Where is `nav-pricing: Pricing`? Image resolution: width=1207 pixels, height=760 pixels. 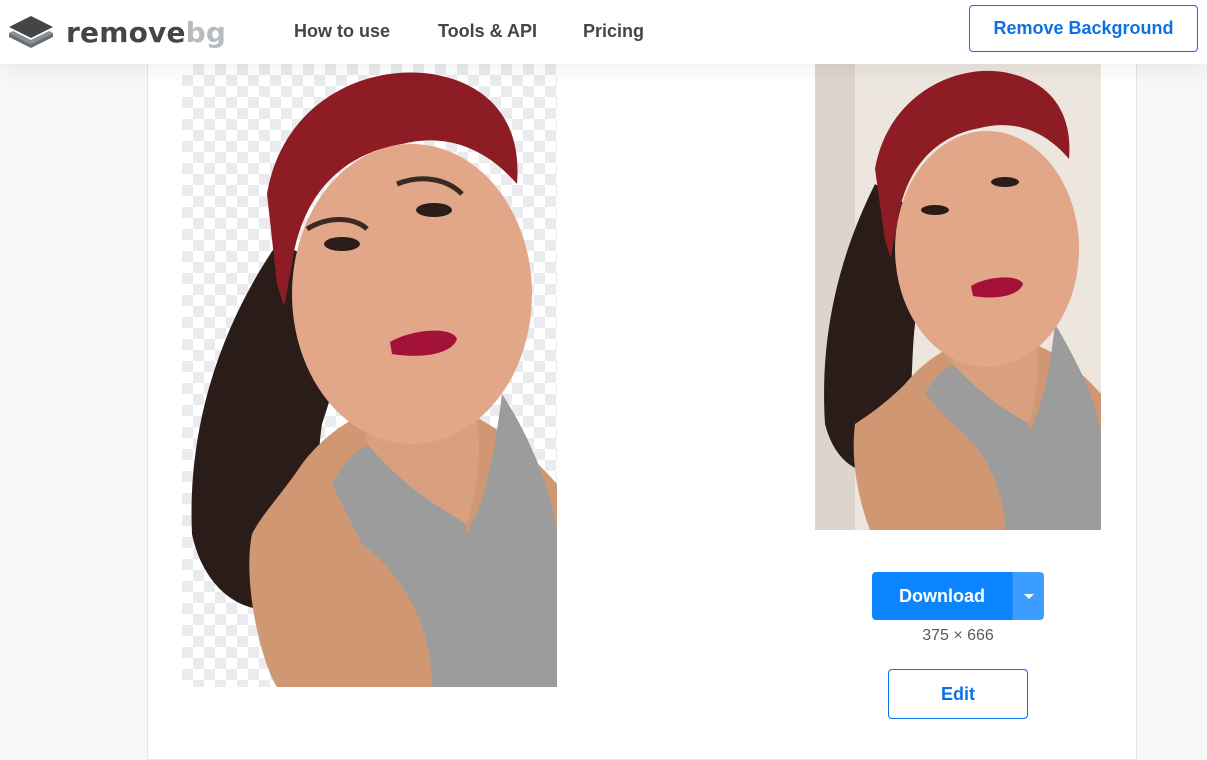
nav-pricing: Pricing is located at coordinates (613, 31).